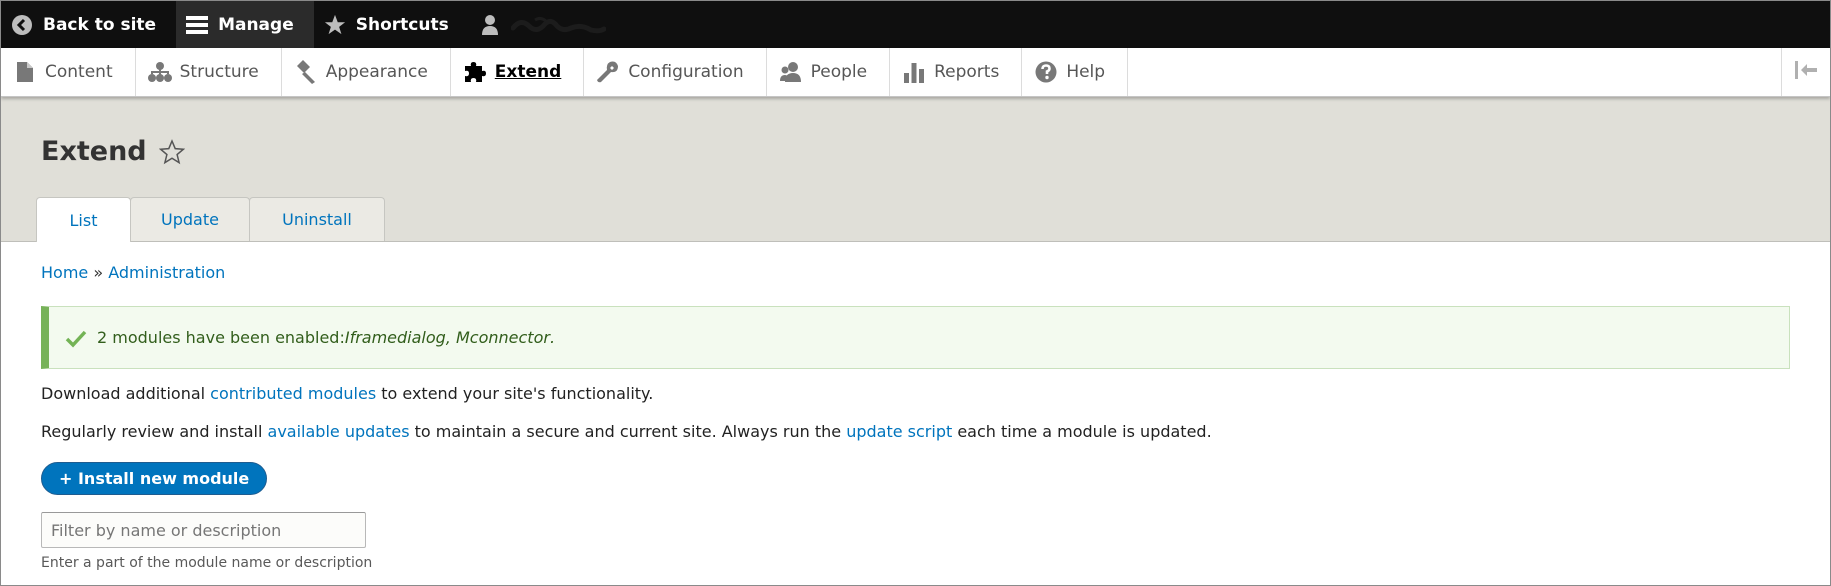 The image size is (1831, 586). I want to click on text-fragment: Regularly review and install, so click(154, 431).